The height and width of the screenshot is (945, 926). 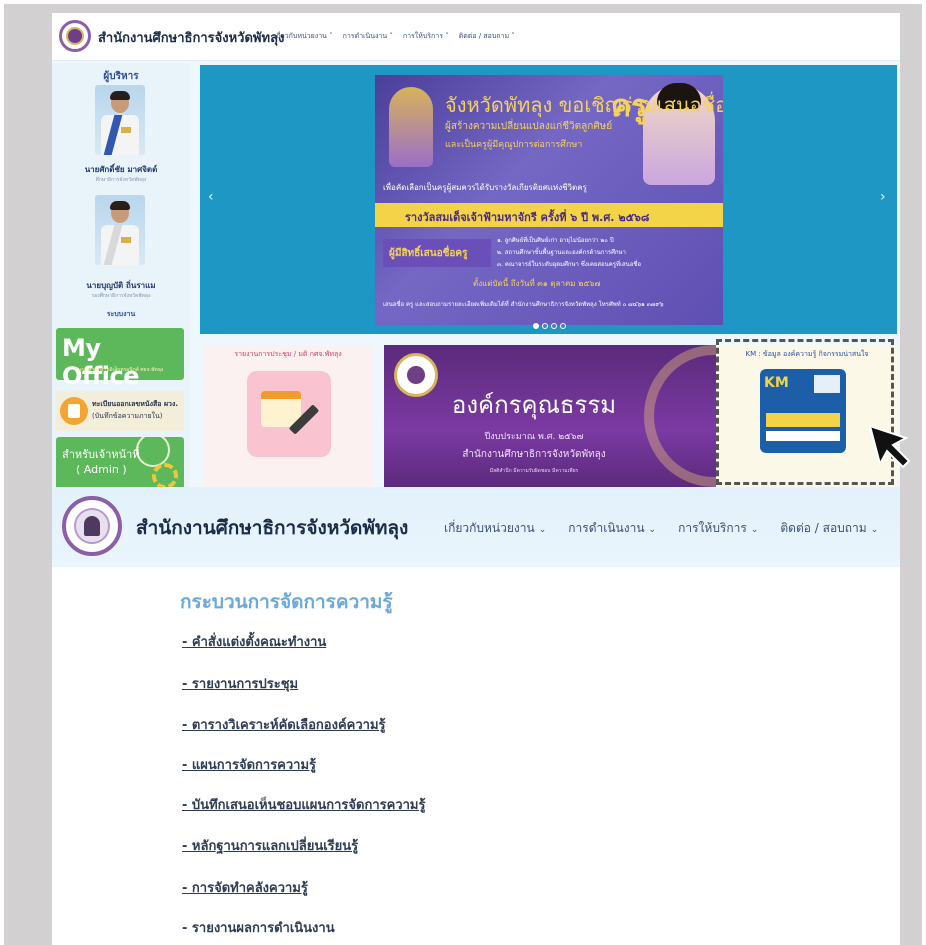 I want to click on poster-sub-1: ผู้สร้างความเปลี่ยนแปลงแก่ชีวิตลูกศิษย์, so click(x=529, y=126).